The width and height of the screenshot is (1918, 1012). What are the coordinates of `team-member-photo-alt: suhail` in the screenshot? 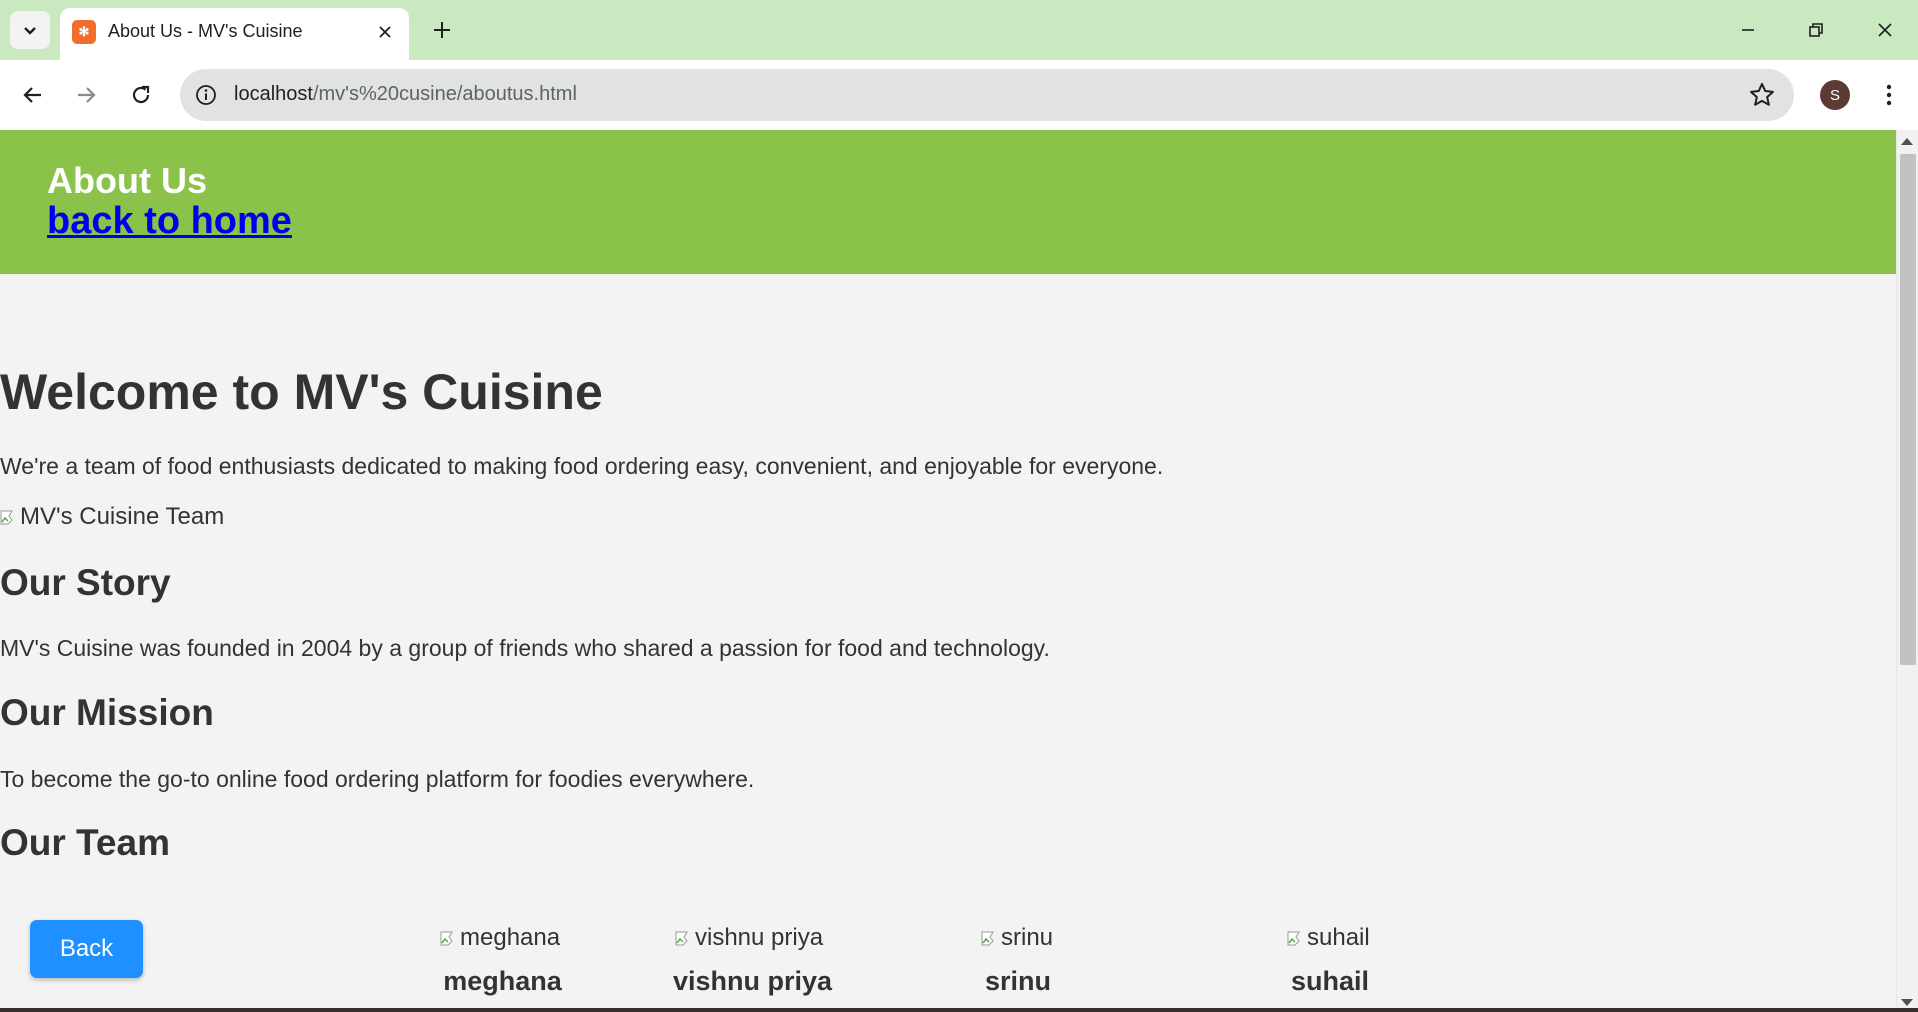 It's located at (1338, 937).